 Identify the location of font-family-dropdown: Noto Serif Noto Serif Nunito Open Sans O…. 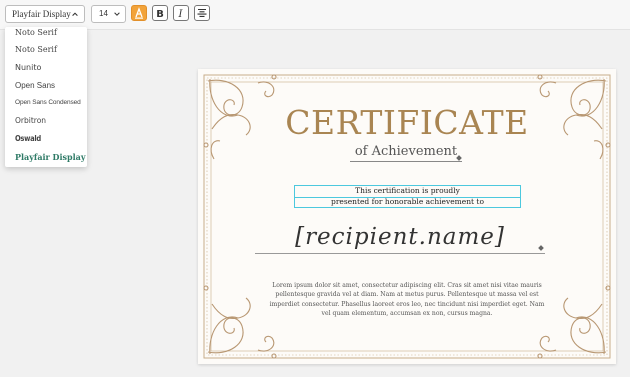
(46, 97).